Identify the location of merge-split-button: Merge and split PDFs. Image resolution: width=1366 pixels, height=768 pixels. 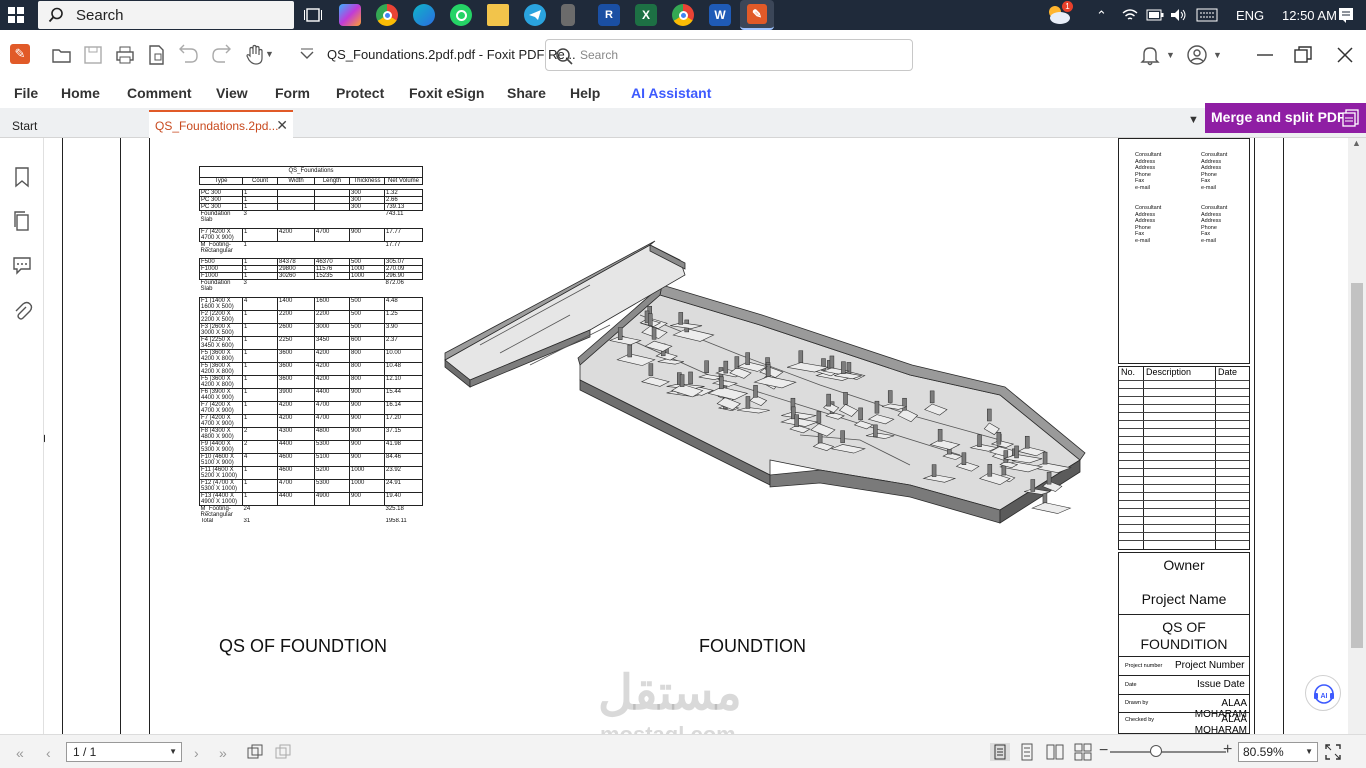
(1285, 118).